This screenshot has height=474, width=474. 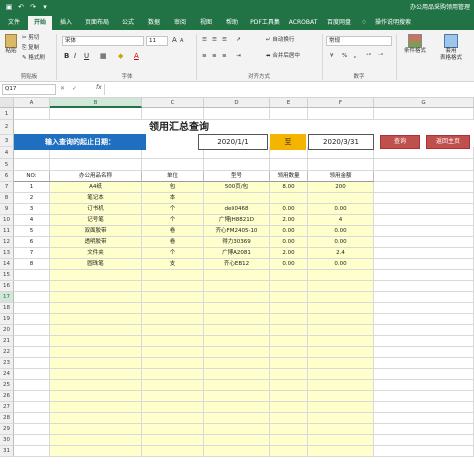 What do you see at coordinates (30, 38) in the screenshot?
I see `cut-button: ✂ 剪切` at bounding box center [30, 38].